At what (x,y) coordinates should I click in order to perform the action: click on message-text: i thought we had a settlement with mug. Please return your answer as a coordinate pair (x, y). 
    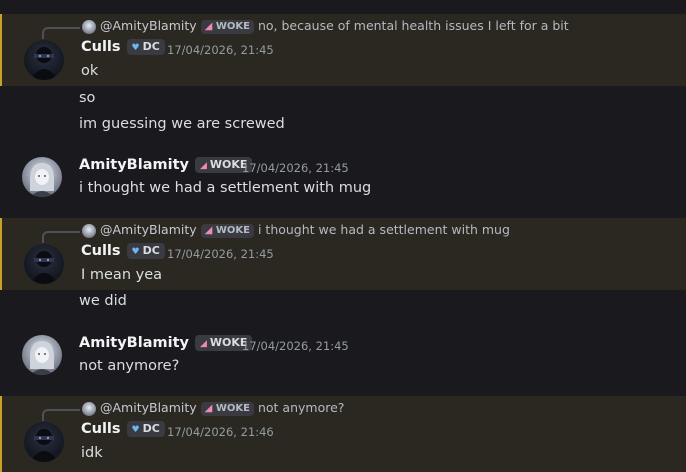
    Looking at the image, I should click on (225, 188).